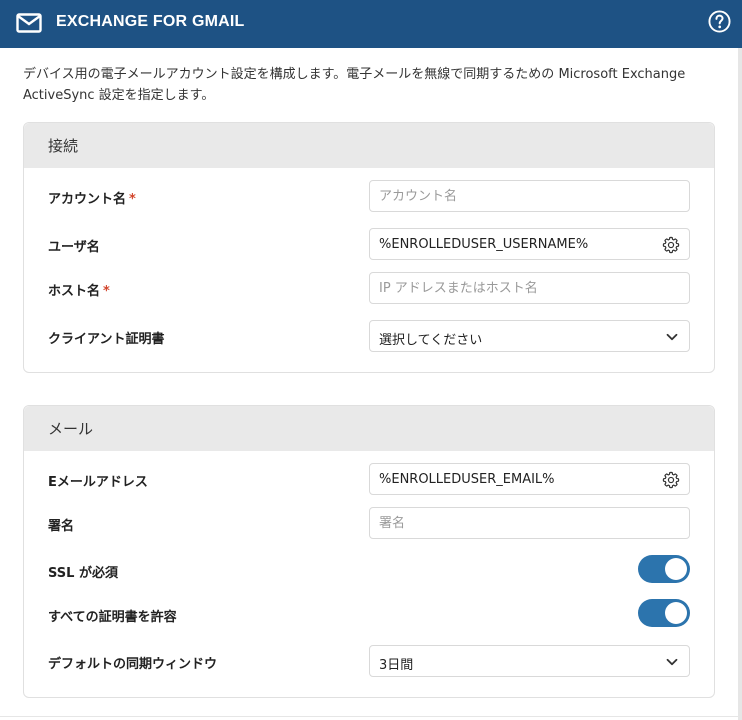 This screenshot has height=720, width=742. I want to click on host-name-label: ホスト名 *, so click(79, 291).